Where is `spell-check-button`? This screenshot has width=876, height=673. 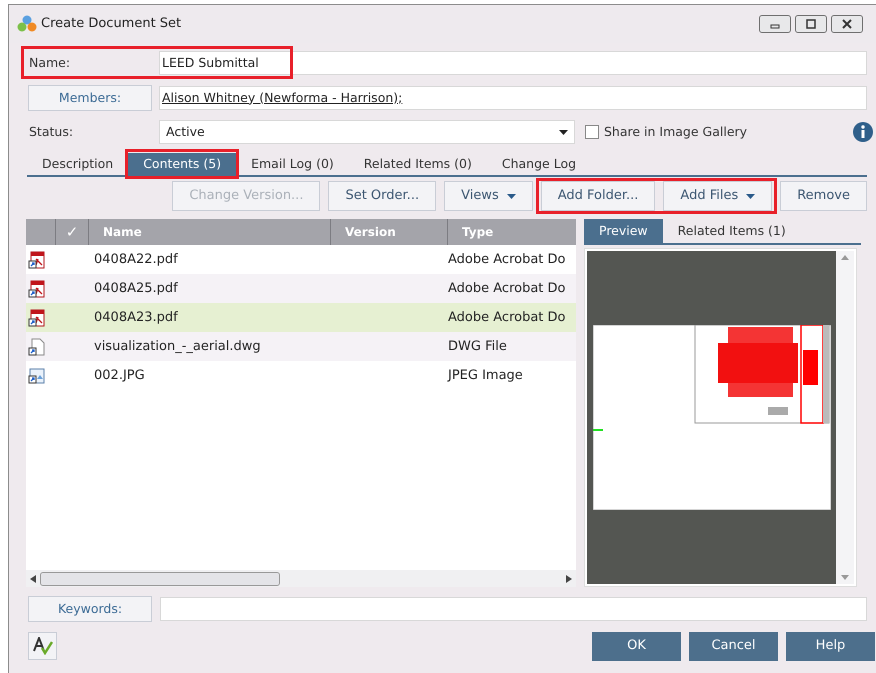 spell-check-button is located at coordinates (42, 646).